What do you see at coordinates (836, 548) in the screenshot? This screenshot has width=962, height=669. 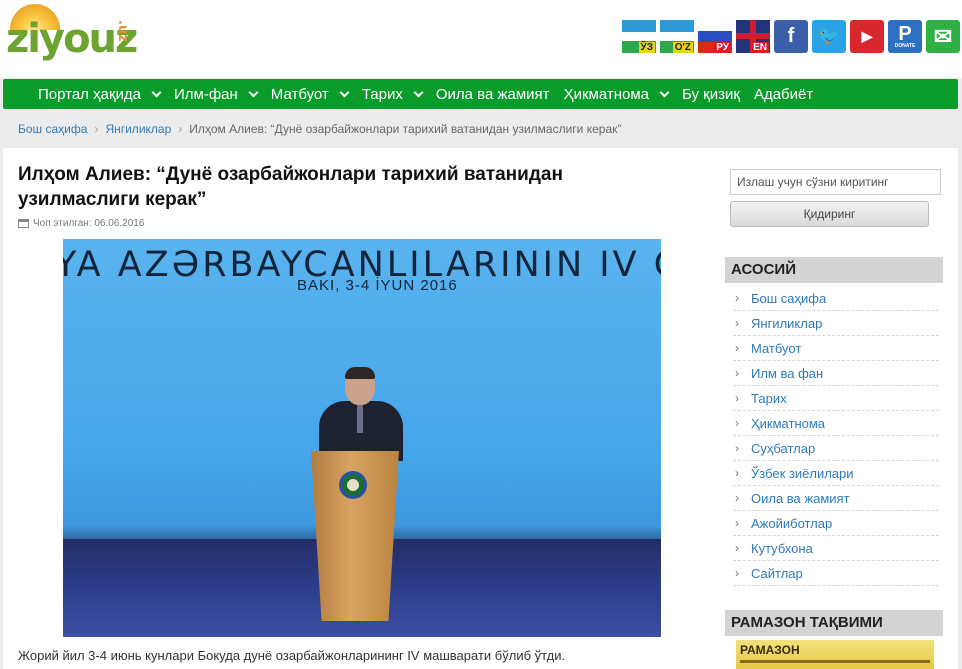 I see `sidebar-item: › Кутубхона` at bounding box center [836, 548].